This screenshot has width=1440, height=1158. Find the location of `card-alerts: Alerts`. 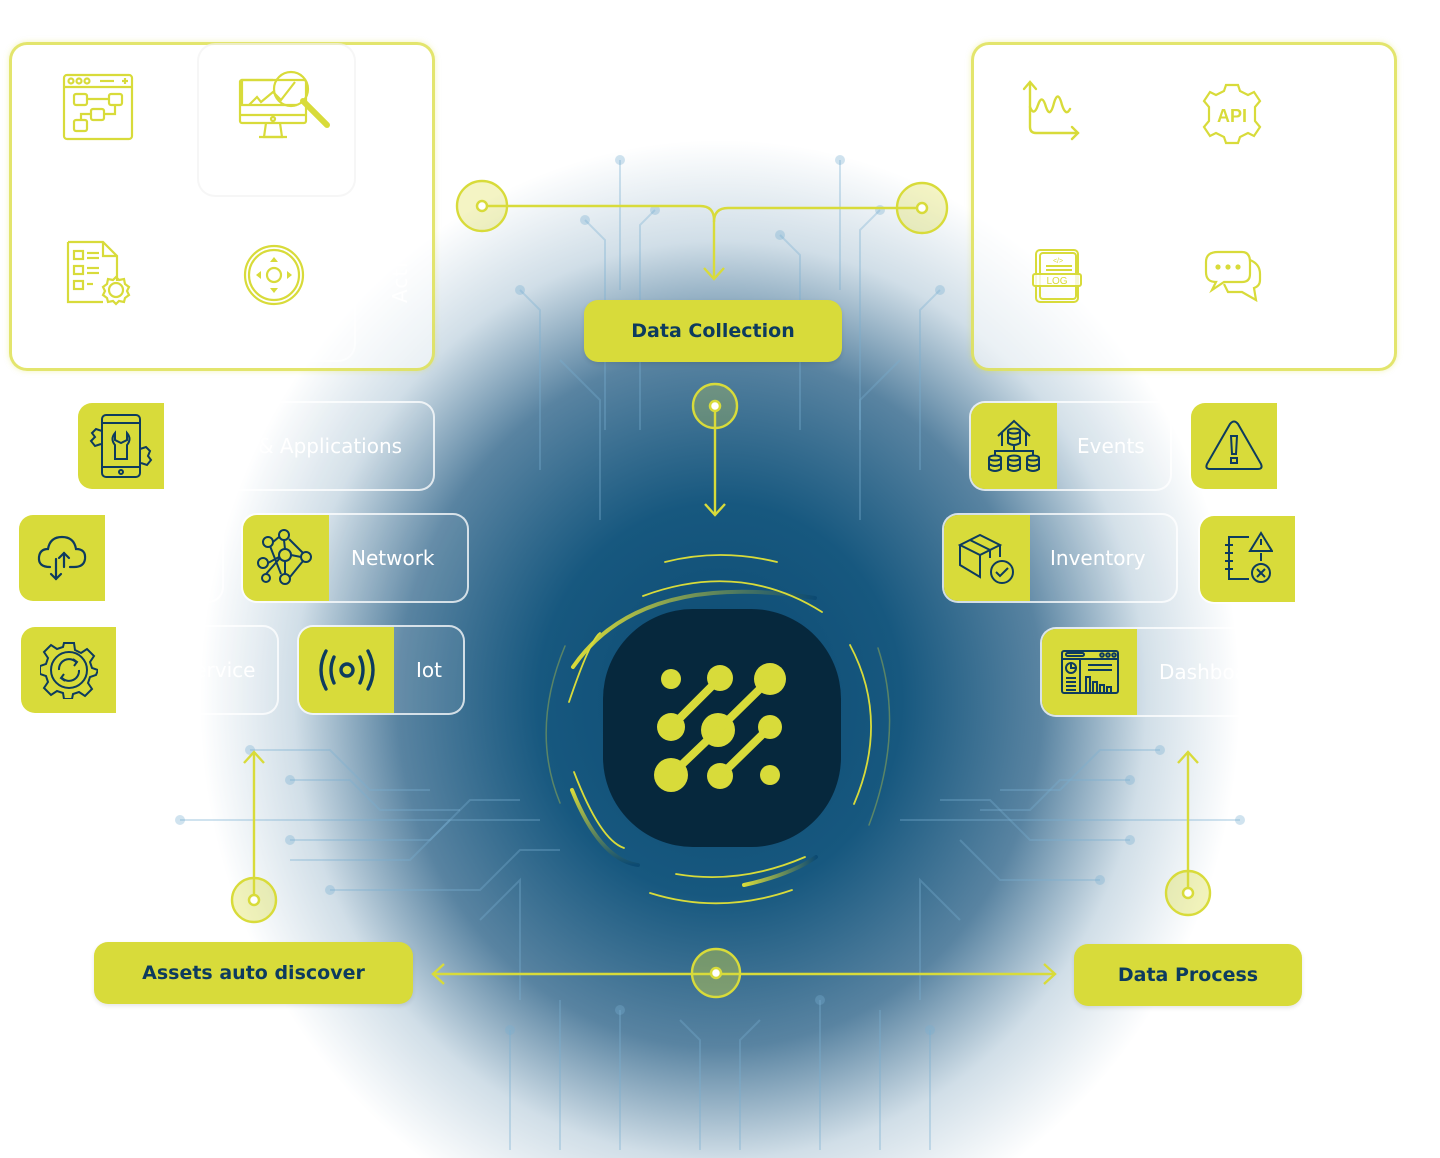

card-alerts: Alerts is located at coordinates (1292, 446).